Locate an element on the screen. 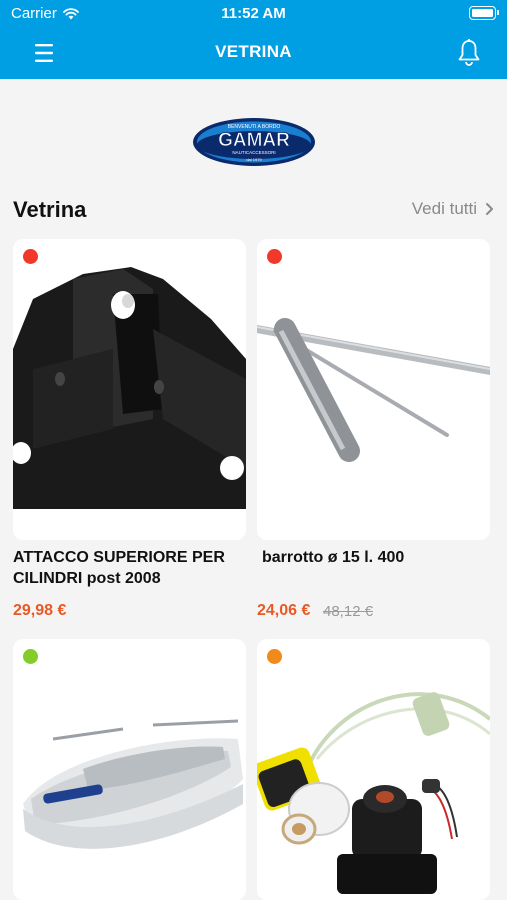 The width and height of the screenshot is (507, 900). product-price-2: 24,06 € is located at coordinates (284, 610).